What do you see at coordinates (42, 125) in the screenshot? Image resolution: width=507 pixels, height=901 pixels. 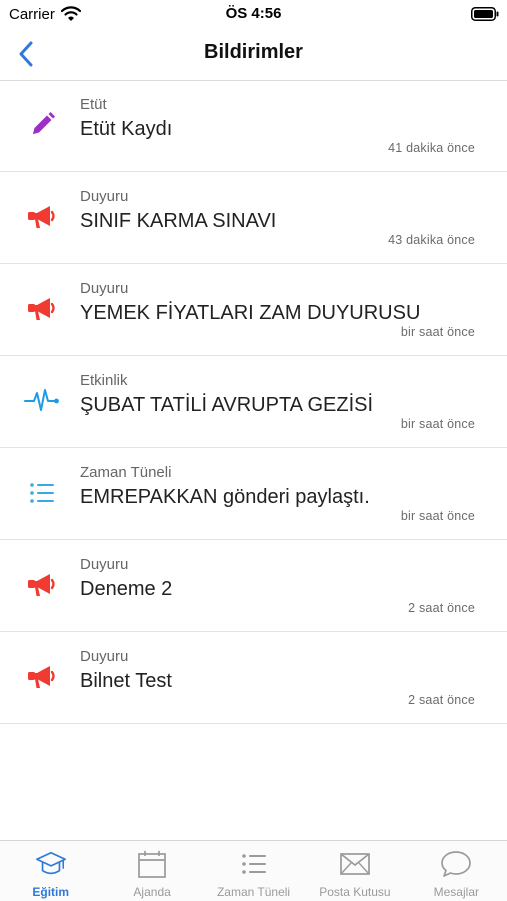 I see `pencil-icon` at bounding box center [42, 125].